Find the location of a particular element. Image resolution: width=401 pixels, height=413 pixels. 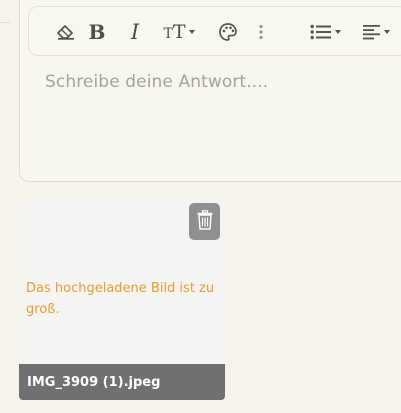

italic-button: I is located at coordinates (135, 32).